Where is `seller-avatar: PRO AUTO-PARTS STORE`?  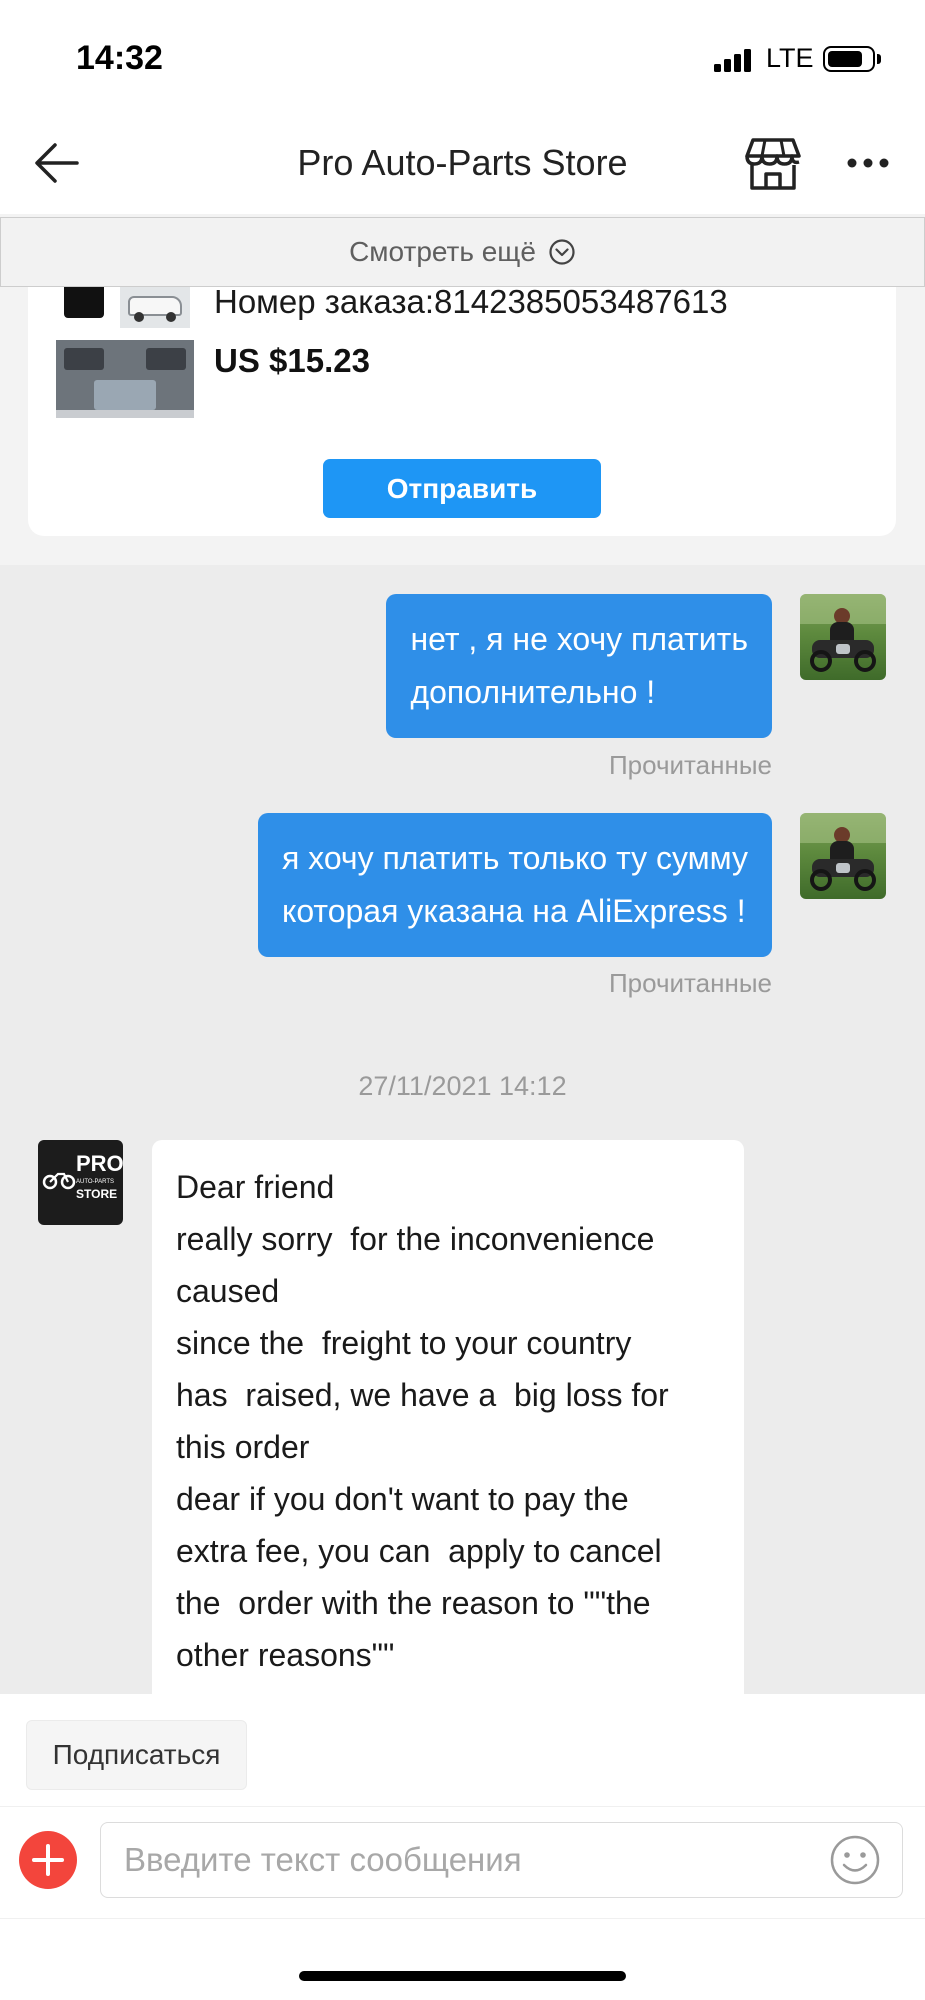 seller-avatar: PRO AUTO-PARTS STORE is located at coordinates (80, 1182).